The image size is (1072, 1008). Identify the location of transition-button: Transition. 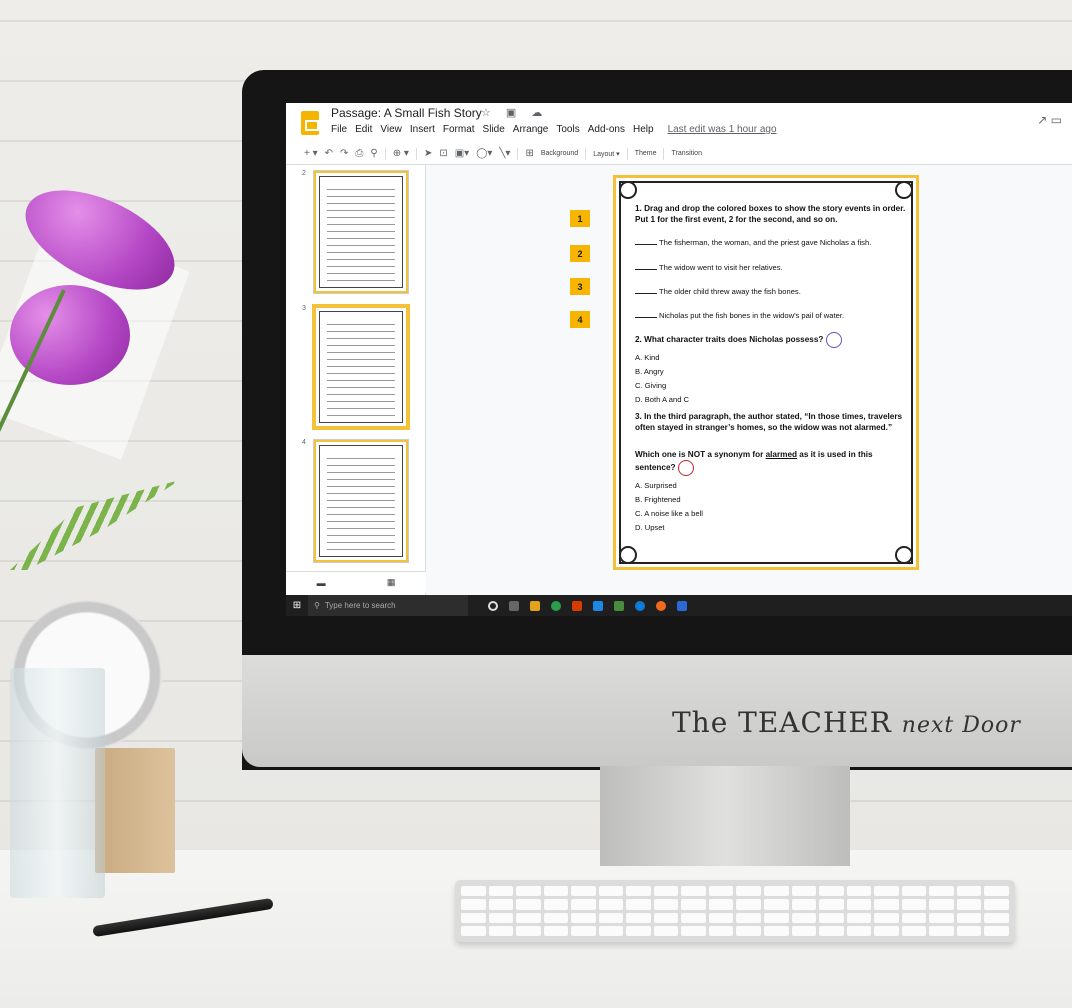
(686, 153).